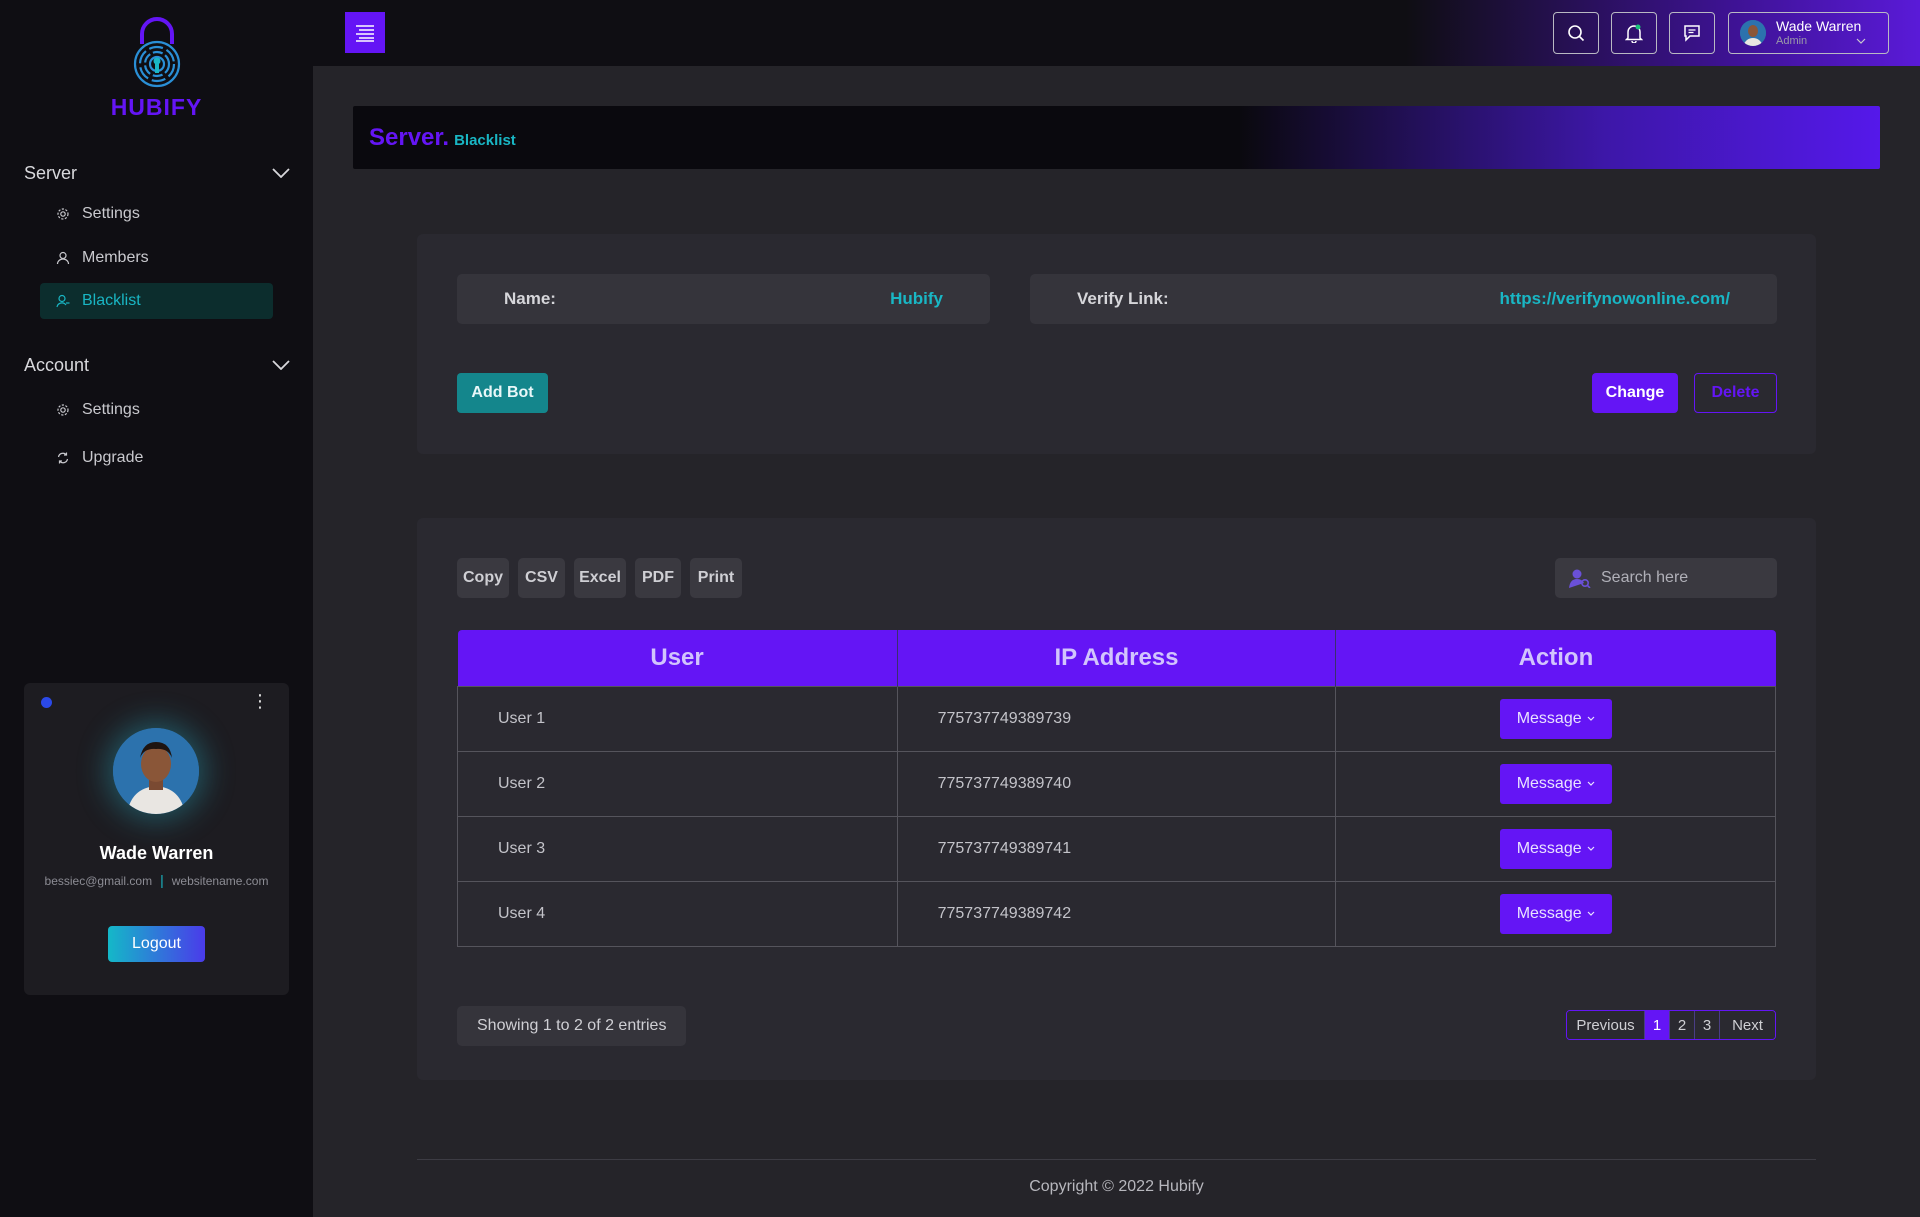 Image resolution: width=1920 pixels, height=1217 pixels. I want to click on csv-button: CSV, so click(541, 578).